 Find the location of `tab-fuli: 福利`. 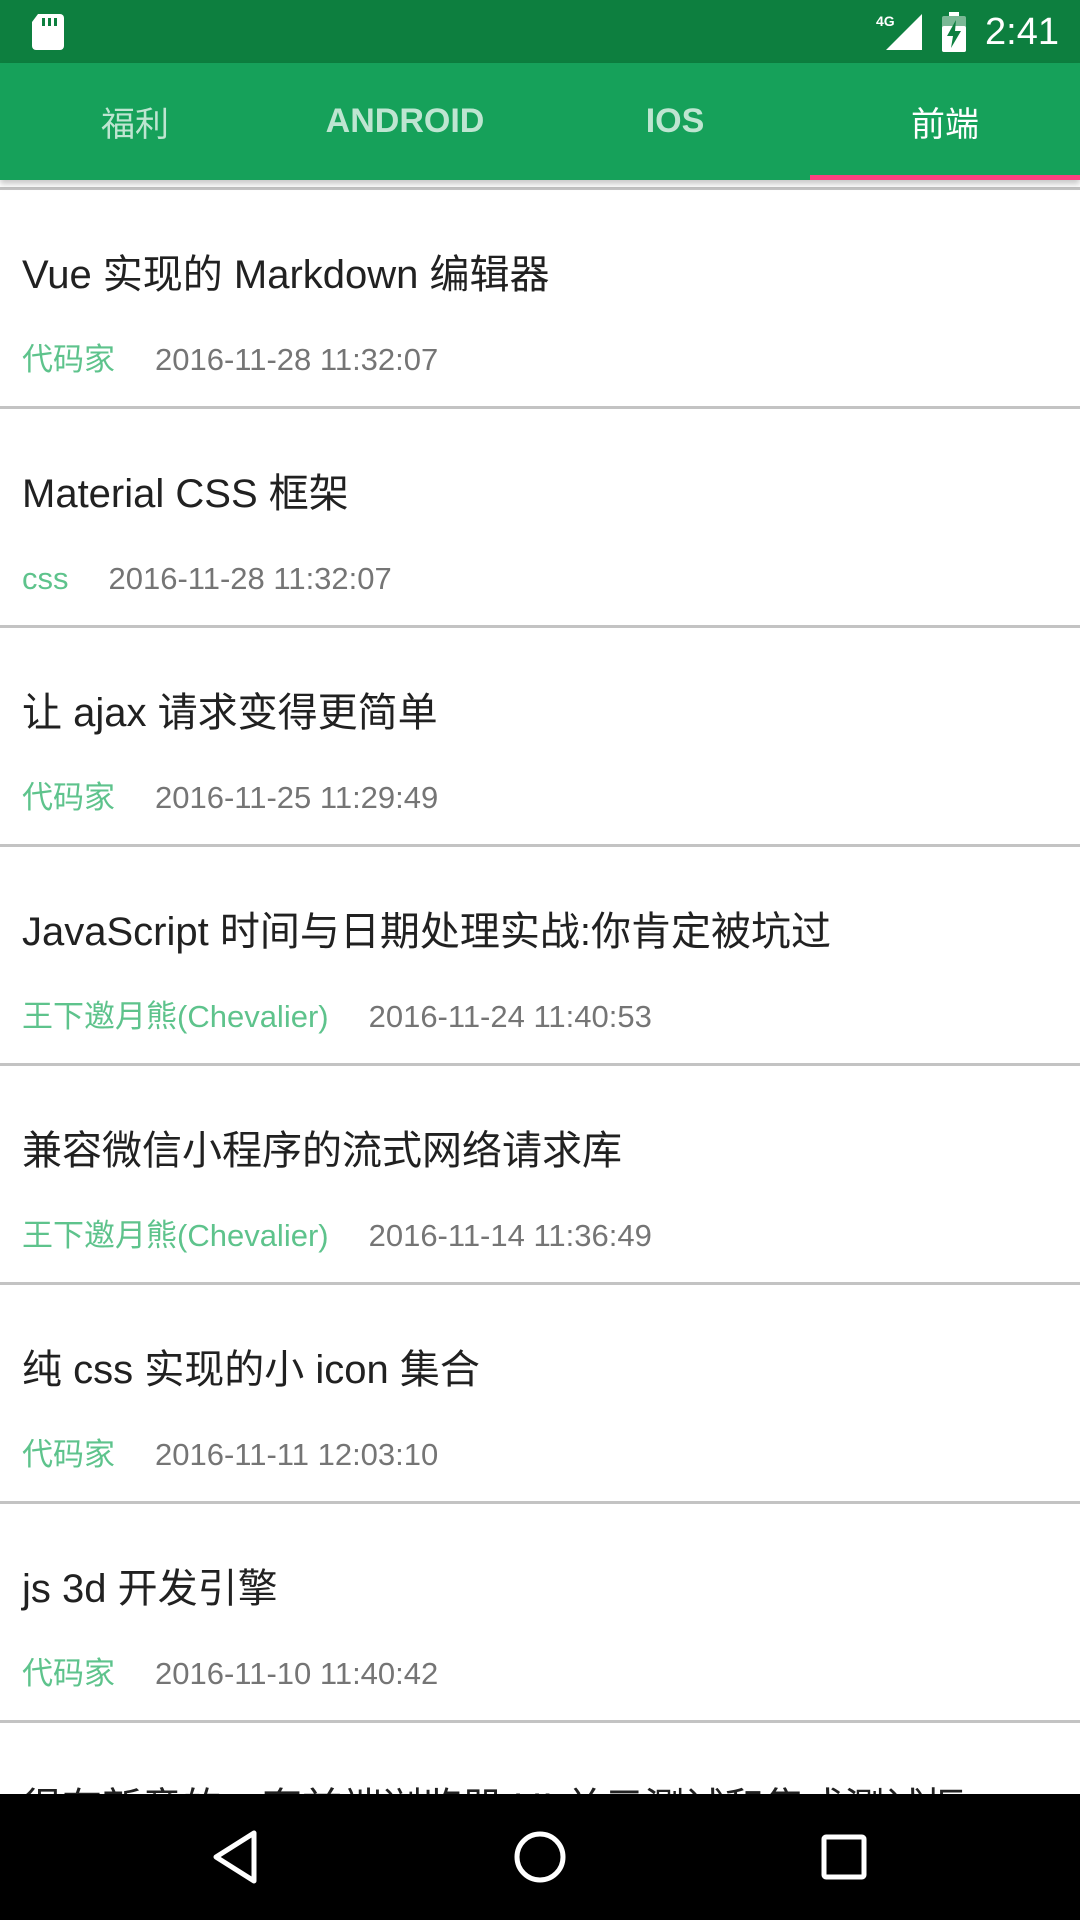

tab-fuli: 福利 is located at coordinates (135, 121).